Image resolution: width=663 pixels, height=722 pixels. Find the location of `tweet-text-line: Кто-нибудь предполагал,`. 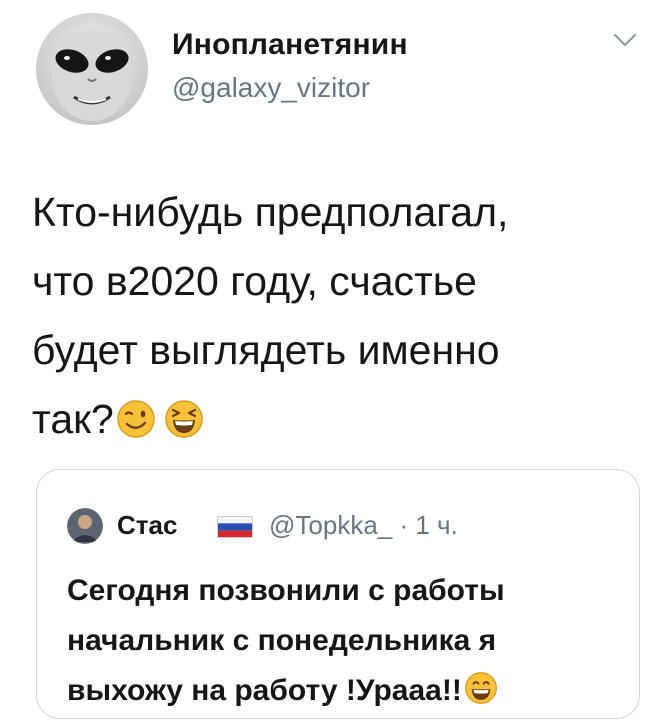

tweet-text-line: Кто-нибудь предполагал, is located at coordinates (270, 212).